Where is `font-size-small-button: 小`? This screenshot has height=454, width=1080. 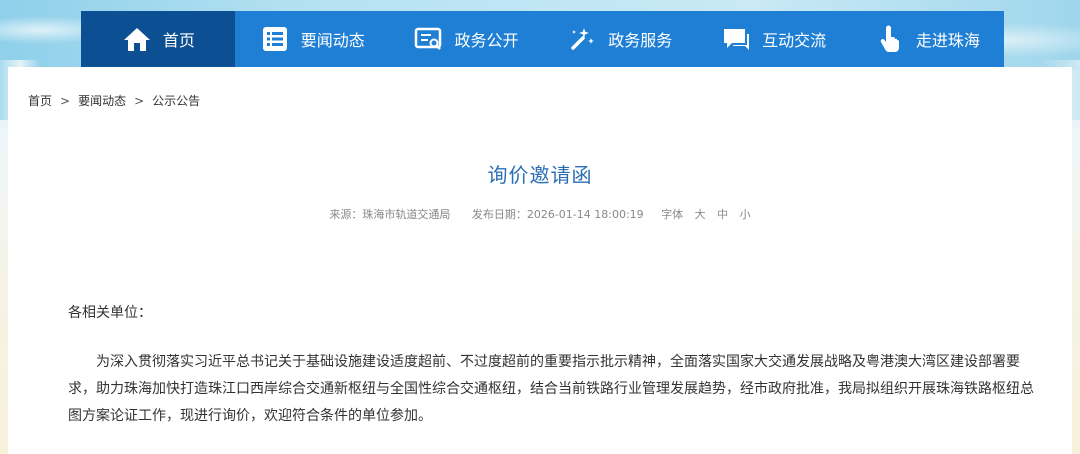
font-size-small-button: 小 is located at coordinates (745, 214).